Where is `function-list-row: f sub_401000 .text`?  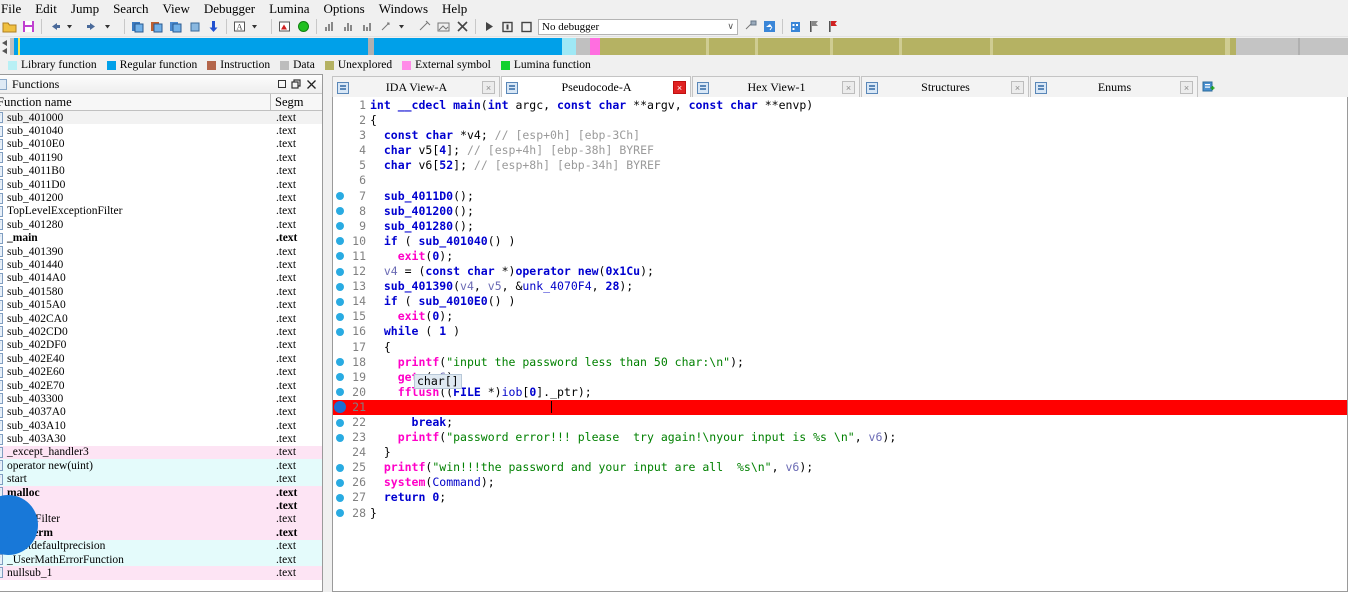 function-list-row: f sub_401000 .text is located at coordinates (161, 118).